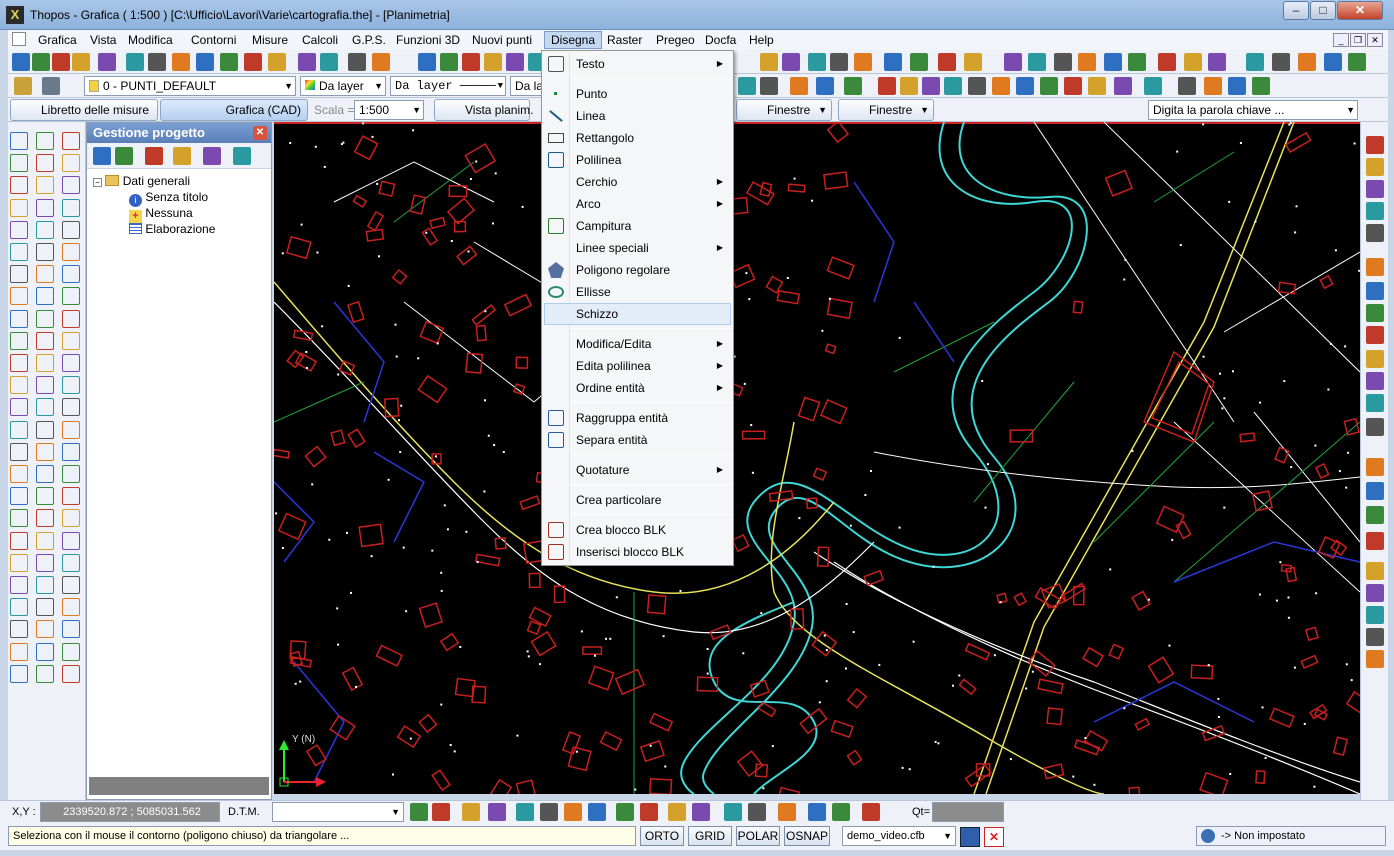 The image size is (1394, 856). I want to click on right-tool-2-icon, so click(1375, 167).